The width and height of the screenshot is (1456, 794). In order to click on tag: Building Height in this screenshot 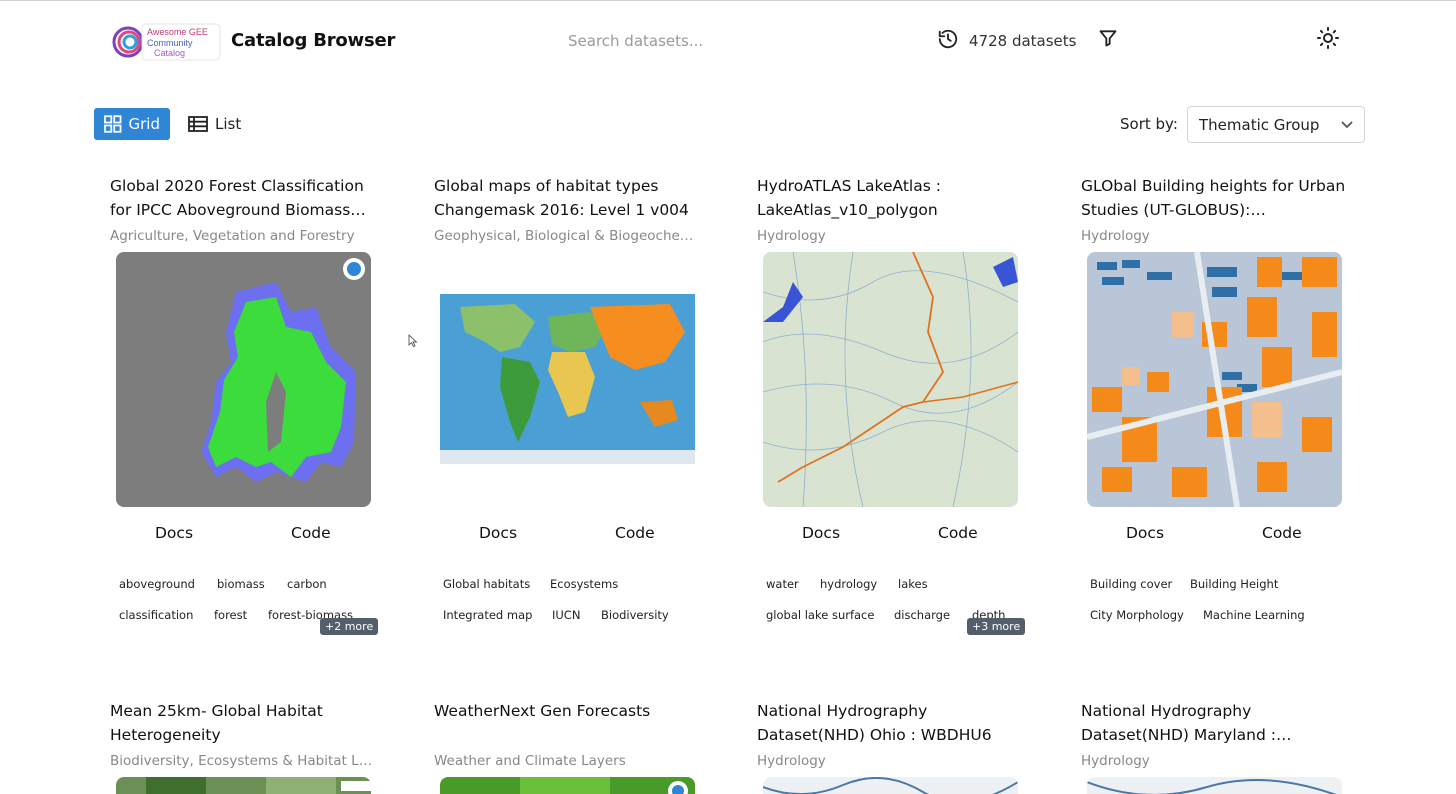, I will do `click(1234, 584)`.